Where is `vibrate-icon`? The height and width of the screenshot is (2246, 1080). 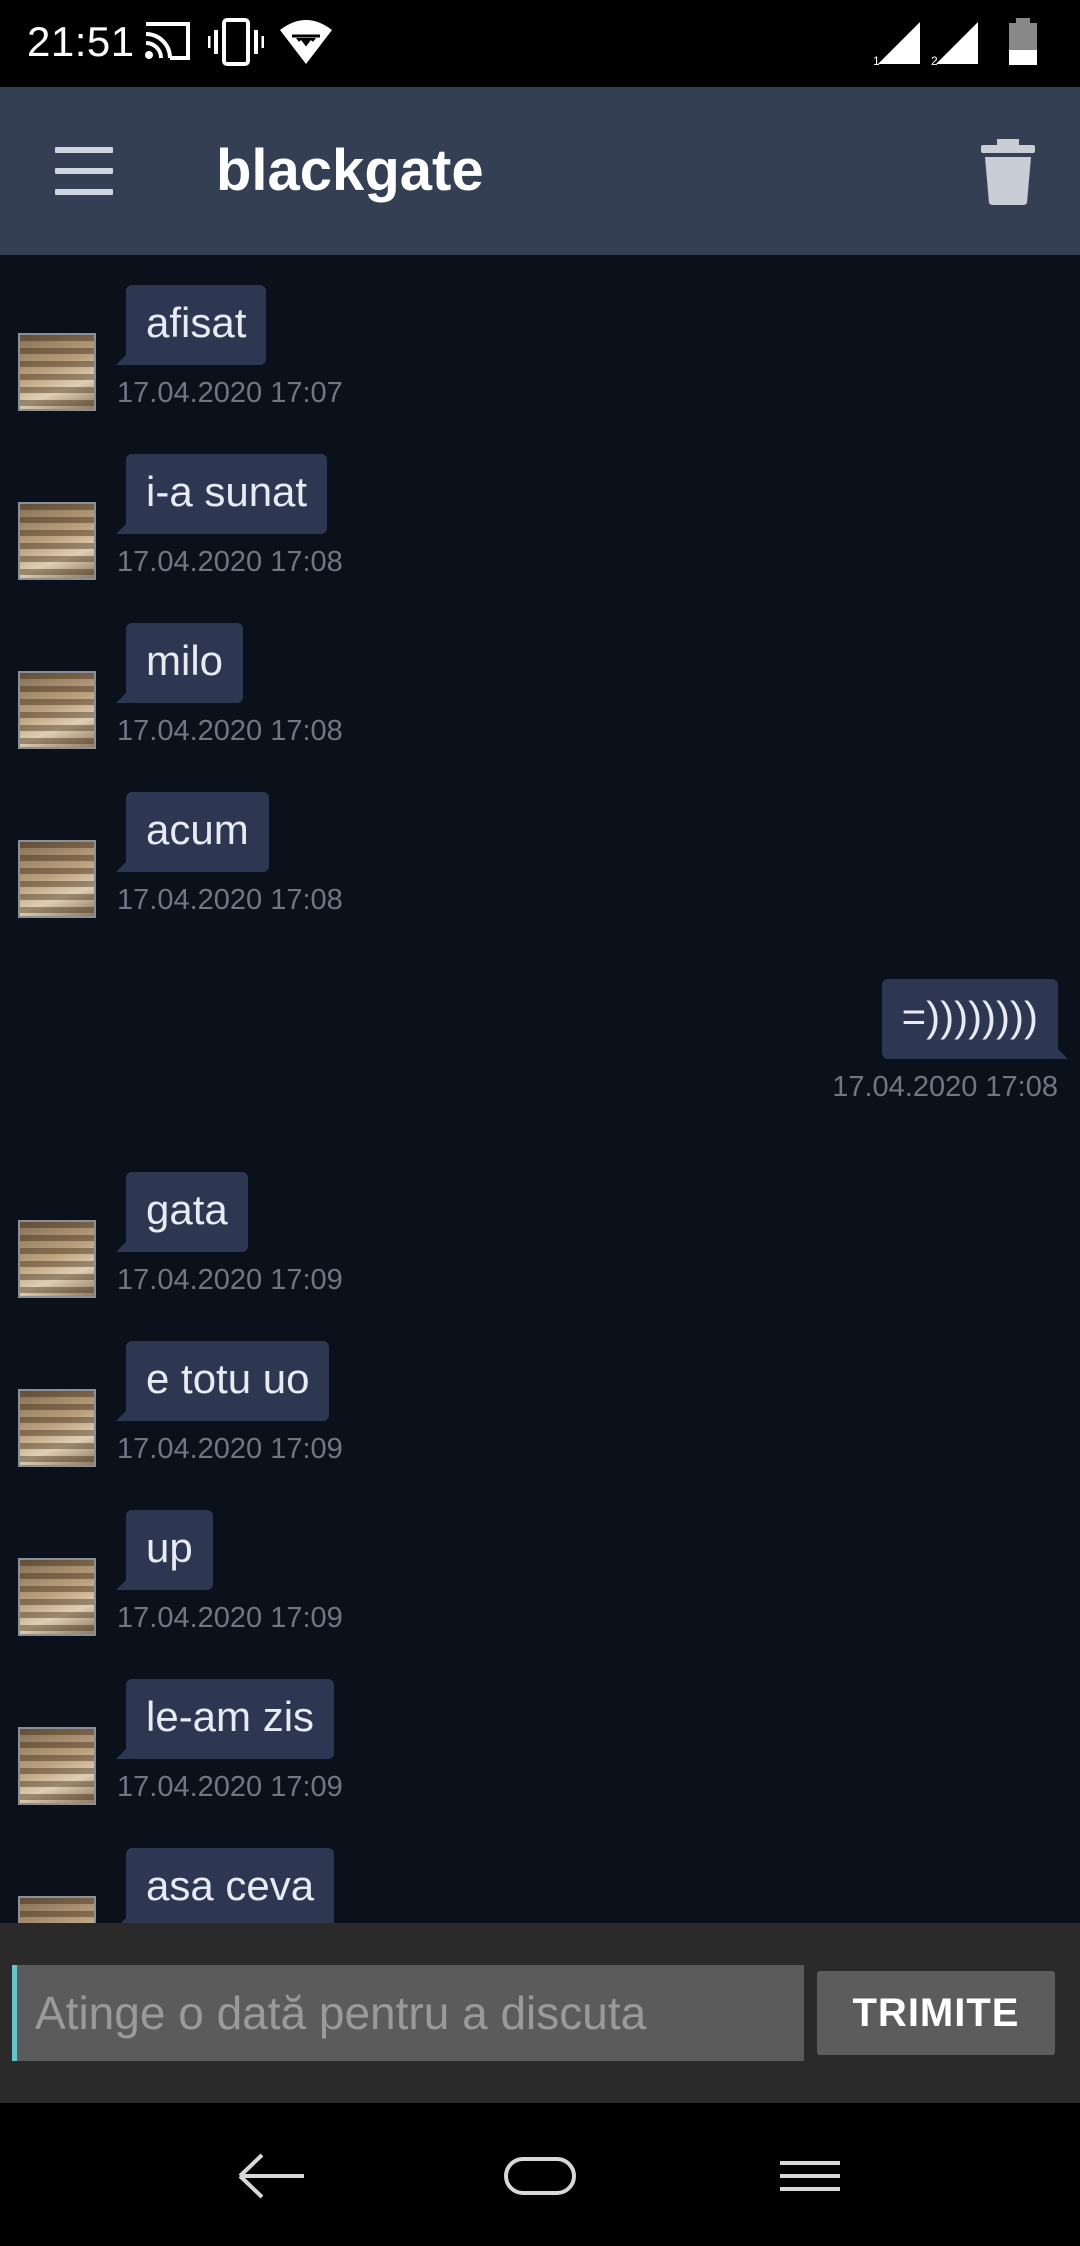
vibrate-icon is located at coordinates (236, 42).